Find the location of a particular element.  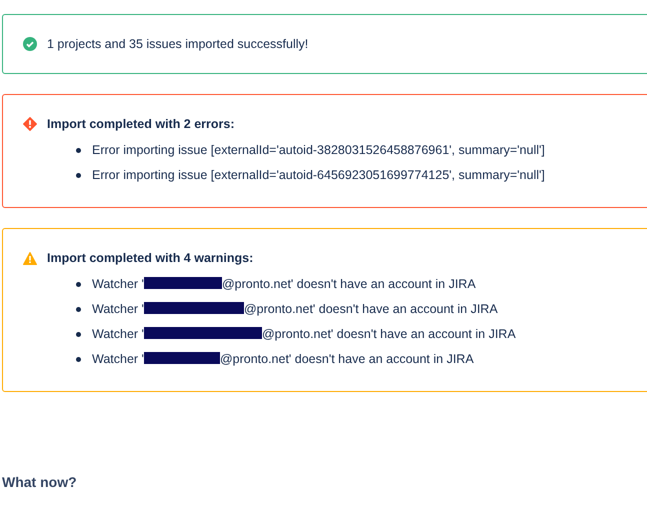

message-item: Error importing issue [externalId='autoid-3828031526458876961', summary='null'] is located at coordinates (318, 150).